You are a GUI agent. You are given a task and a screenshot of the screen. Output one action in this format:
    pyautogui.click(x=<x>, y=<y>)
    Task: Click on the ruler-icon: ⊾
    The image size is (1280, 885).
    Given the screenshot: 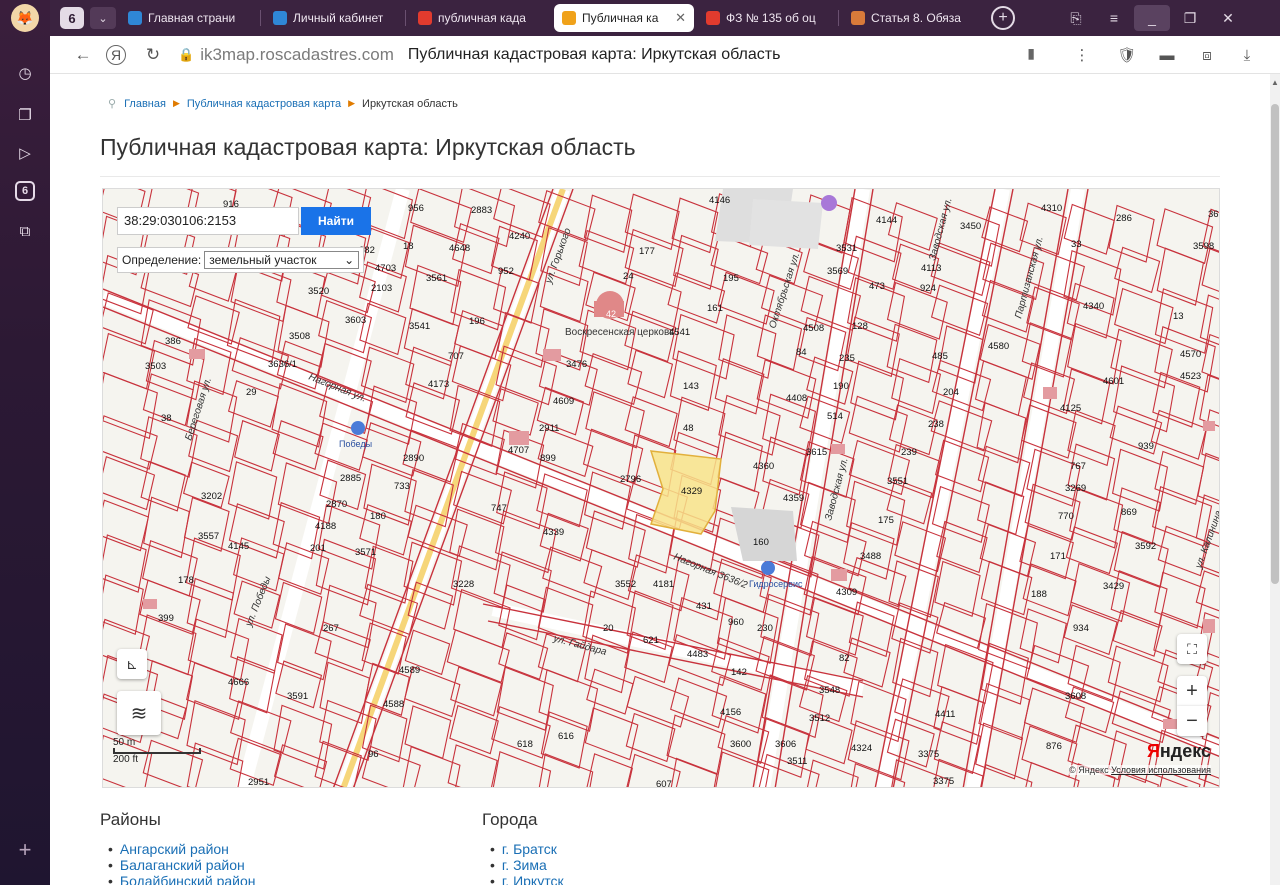 What is the action you would take?
    pyautogui.click(x=132, y=664)
    